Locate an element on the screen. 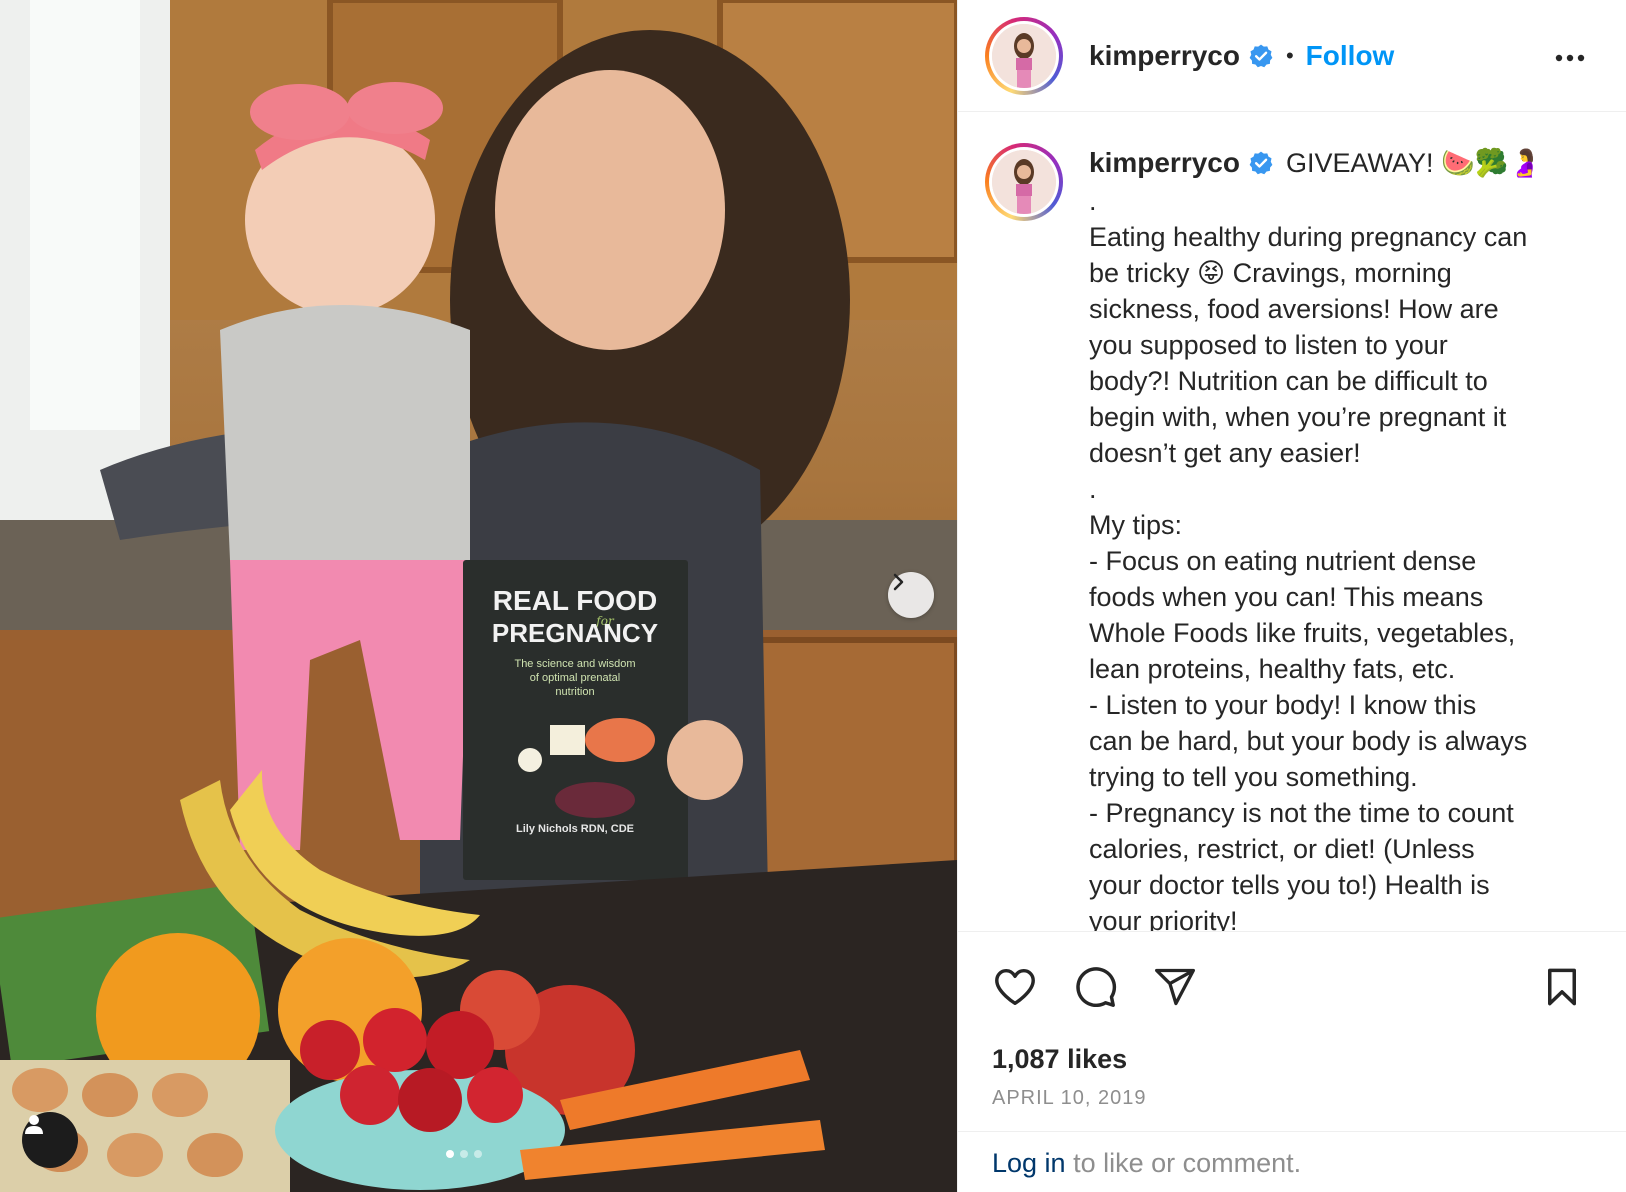  comment-icon is located at coordinates (1096, 987).